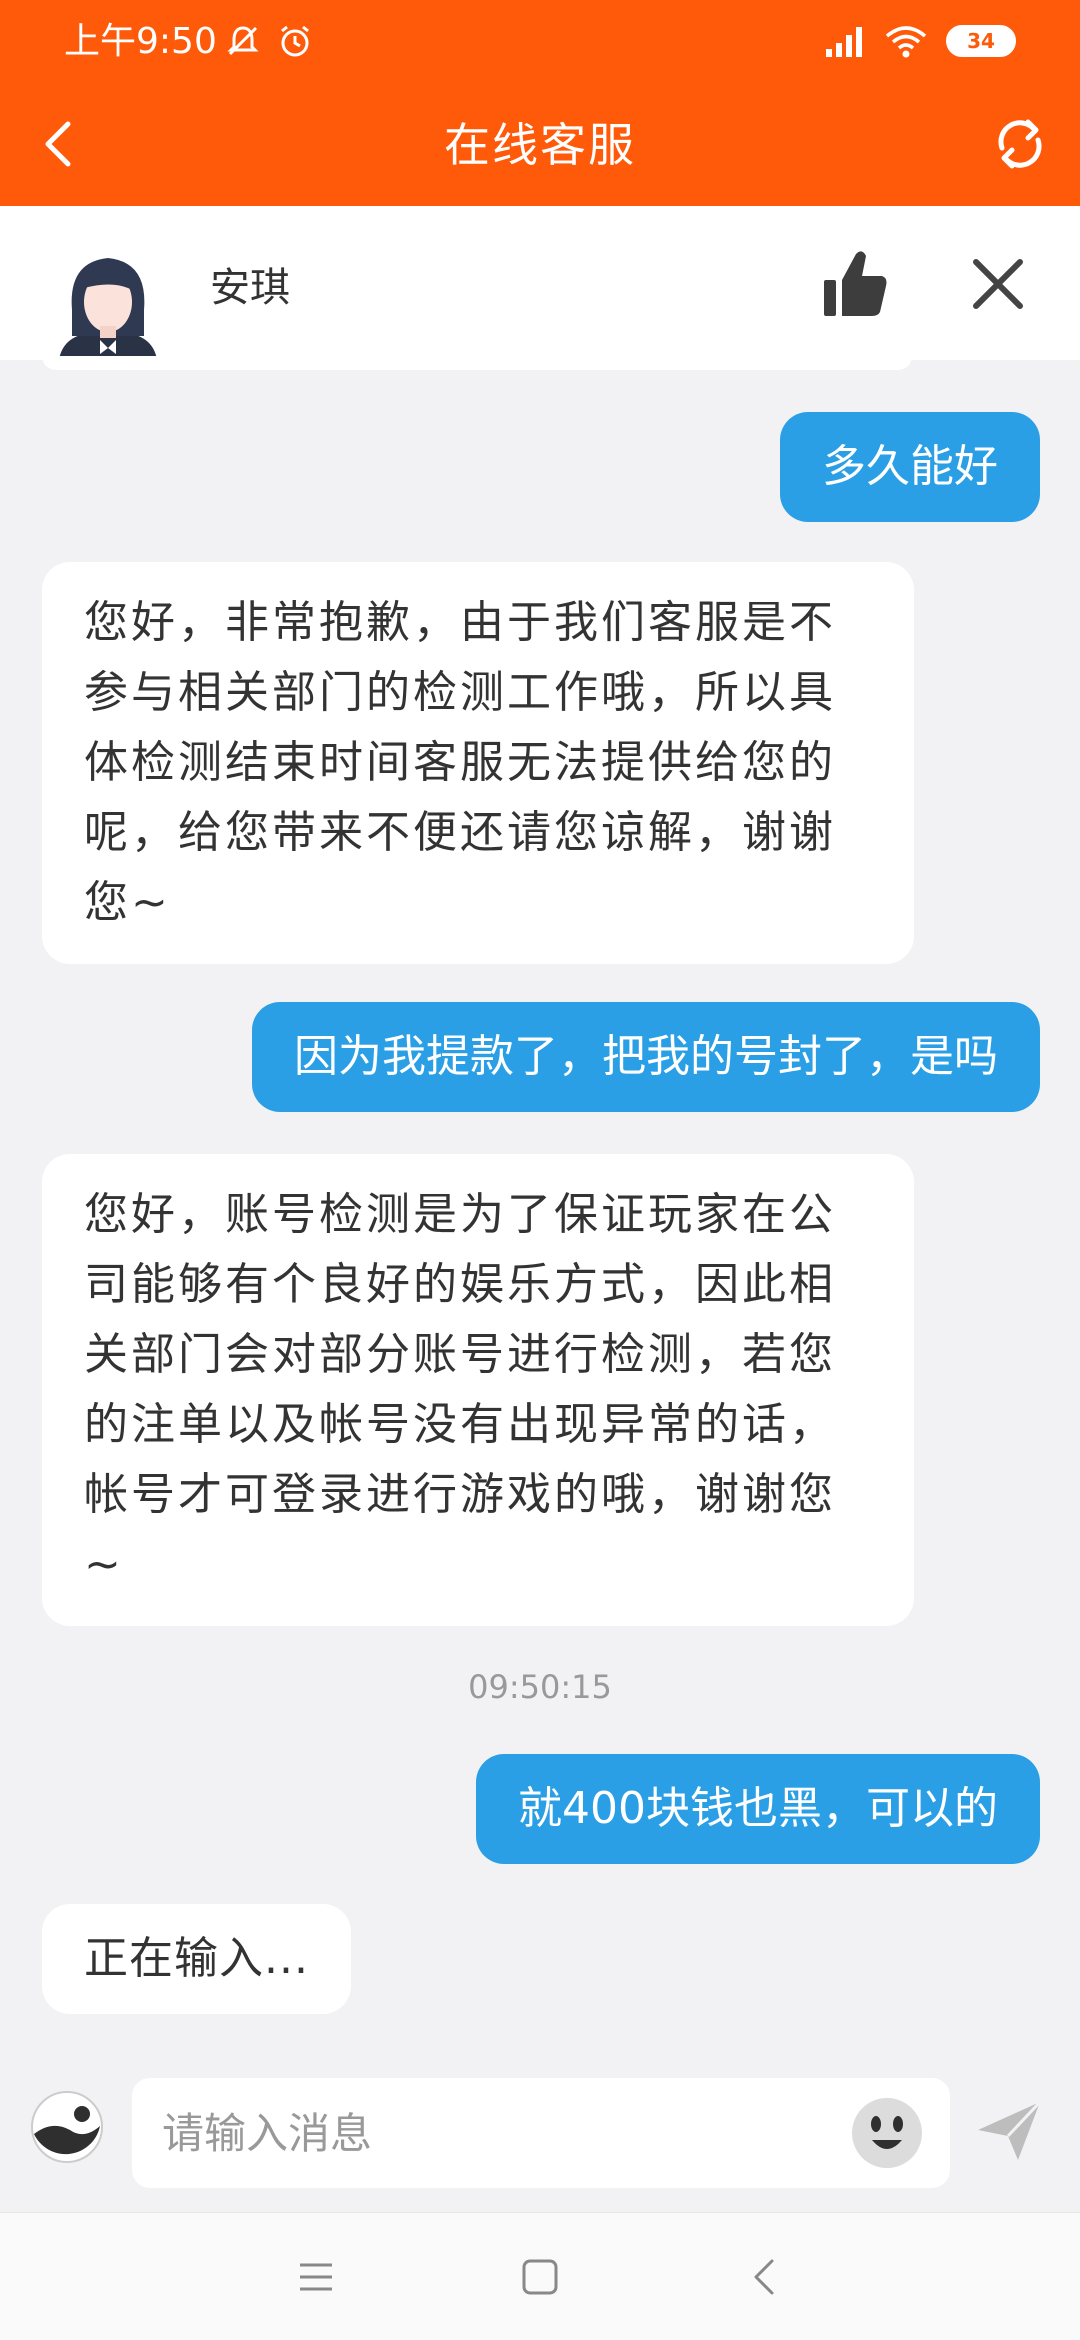 This screenshot has width=1080, height=2340. What do you see at coordinates (981, 41) in the screenshot?
I see `battery-icon: 34` at bounding box center [981, 41].